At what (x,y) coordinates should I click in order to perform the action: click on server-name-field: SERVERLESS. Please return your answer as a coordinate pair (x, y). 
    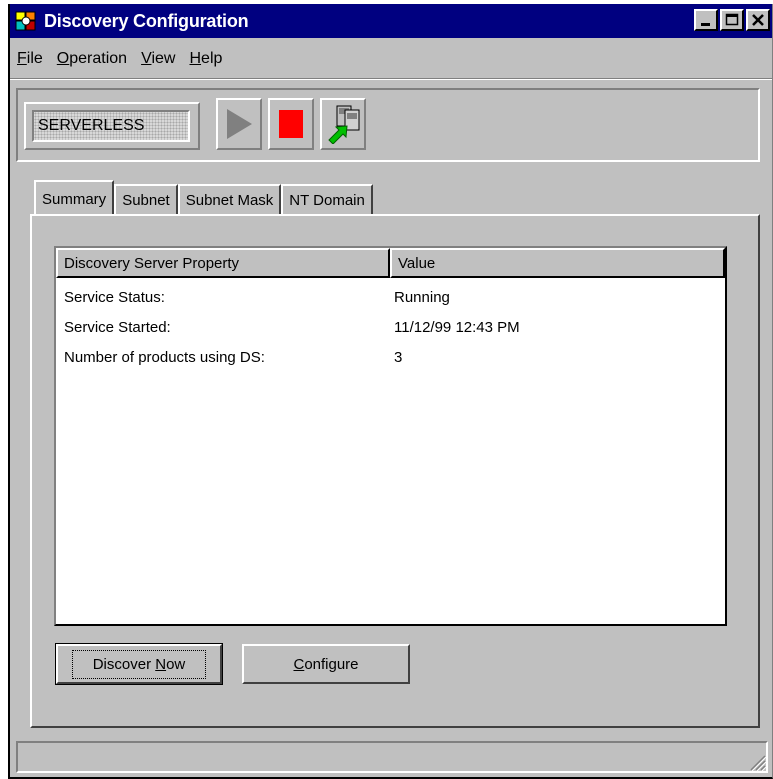
    Looking at the image, I should click on (112, 126).